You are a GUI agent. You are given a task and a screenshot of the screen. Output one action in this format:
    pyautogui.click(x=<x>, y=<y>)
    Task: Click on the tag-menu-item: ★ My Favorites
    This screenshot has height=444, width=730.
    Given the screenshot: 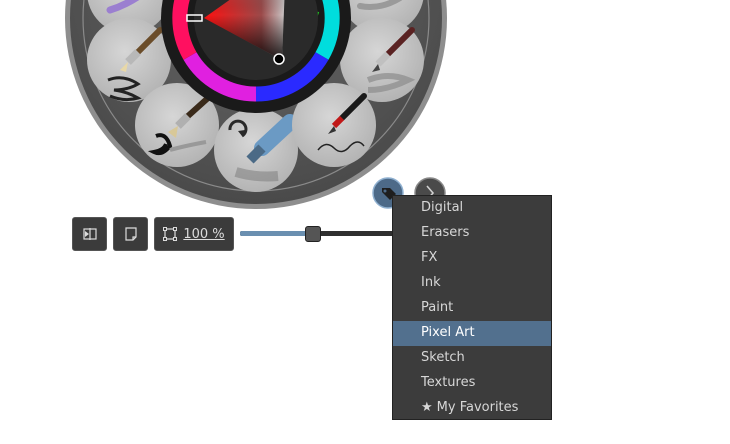 What is the action you would take?
    pyautogui.click(x=472, y=408)
    